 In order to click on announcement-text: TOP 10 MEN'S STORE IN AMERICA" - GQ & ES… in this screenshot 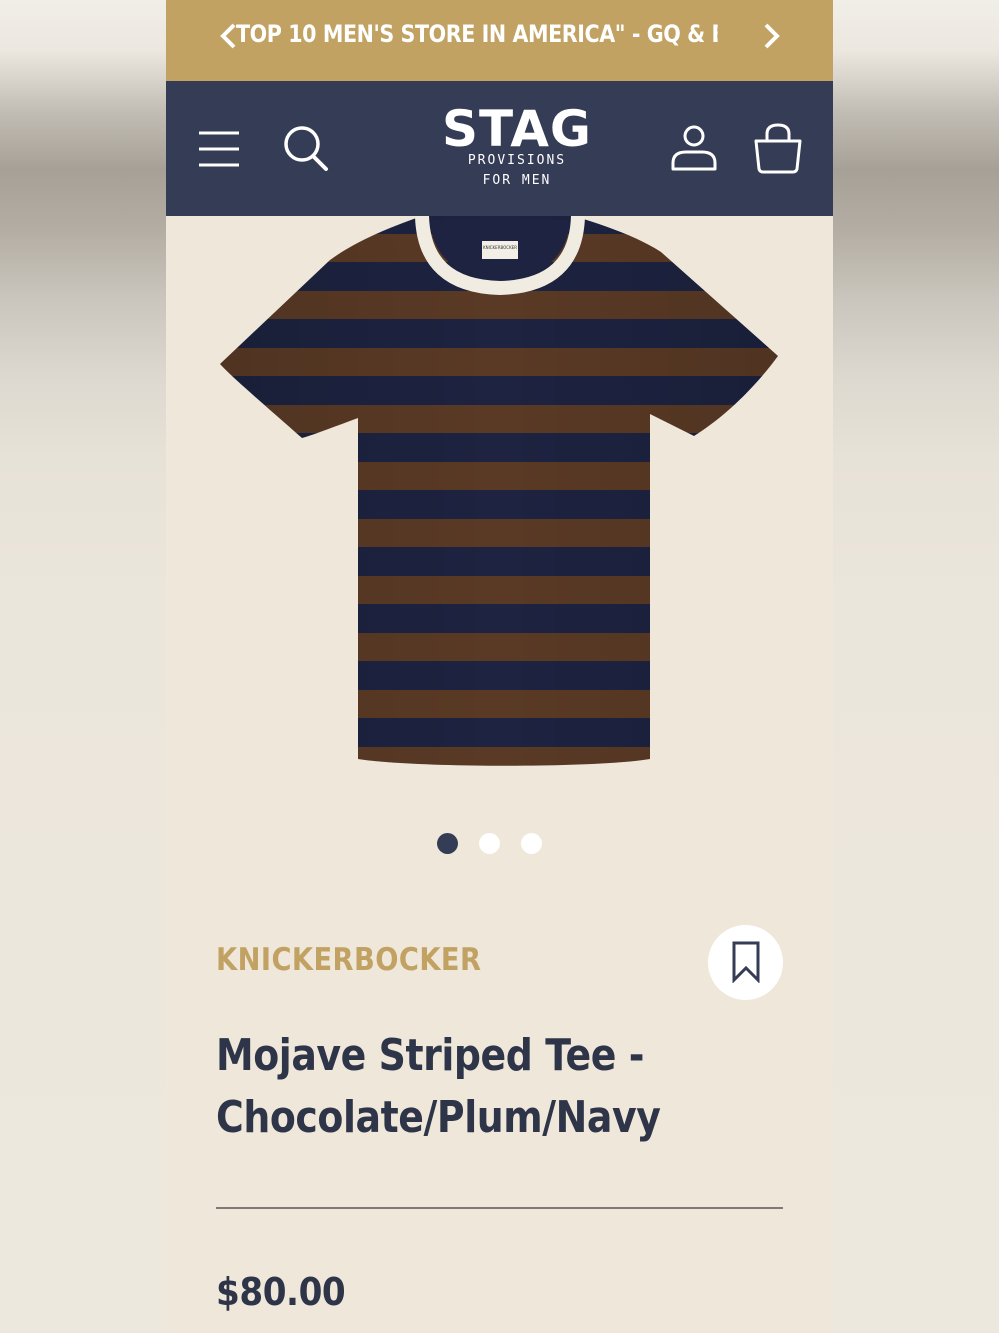, I will do `click(477, 34)`.